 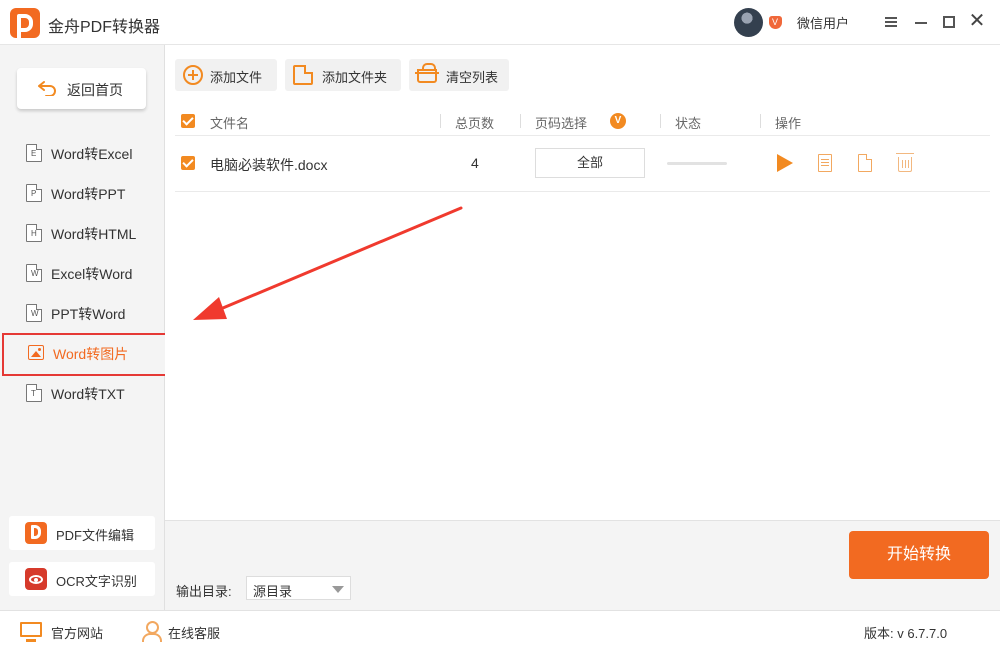 I want to click on maximize-icon, so click(x=949, y=22).